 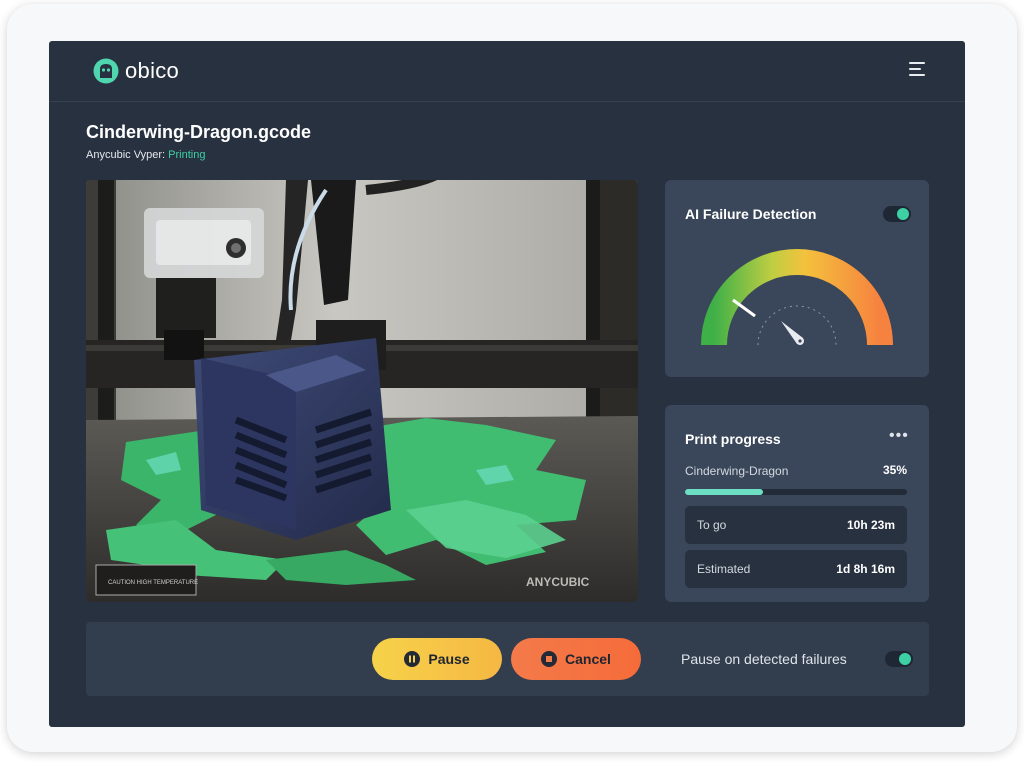 I want to click on printer-name: Anycubic Vyper:, so click(x=126, y=155).